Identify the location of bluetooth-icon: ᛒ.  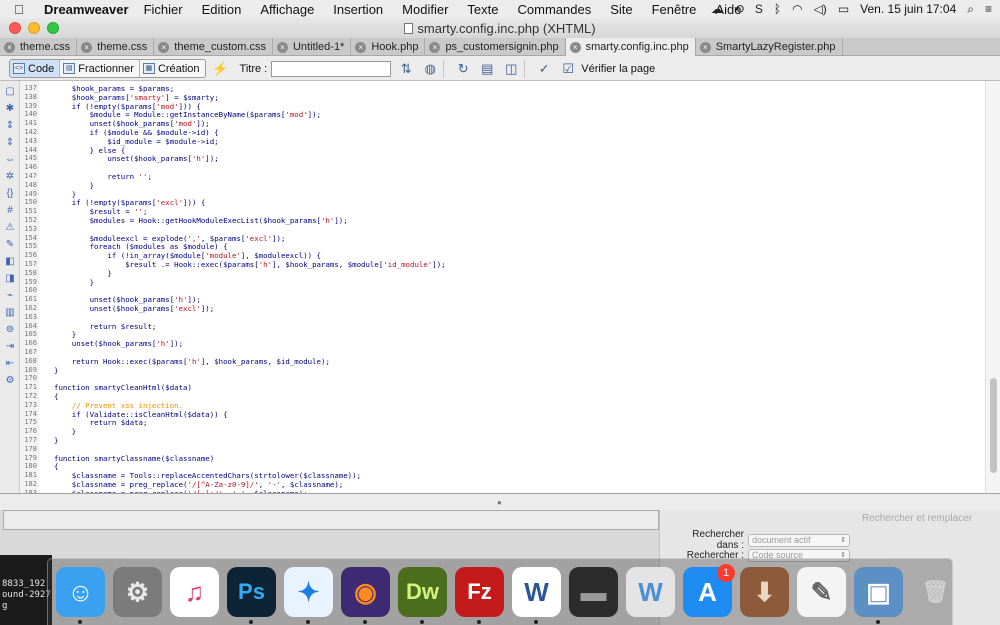
(777, 9).